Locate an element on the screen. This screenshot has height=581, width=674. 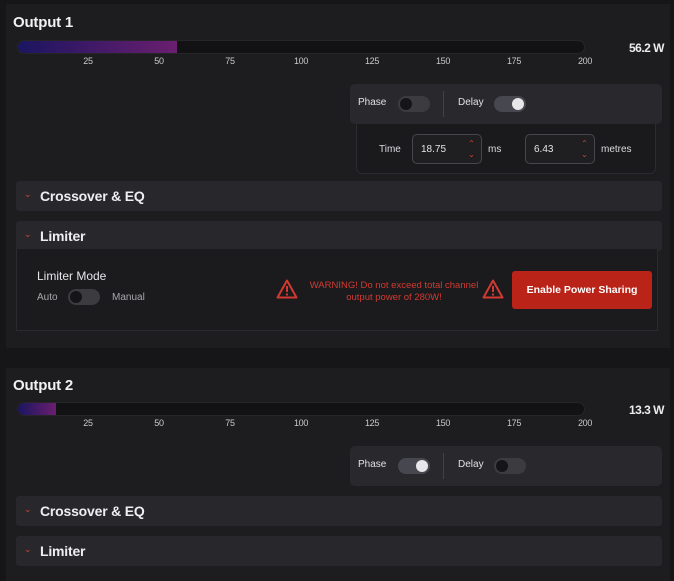
distance-unit: metres is located at coordinates (616, 149).